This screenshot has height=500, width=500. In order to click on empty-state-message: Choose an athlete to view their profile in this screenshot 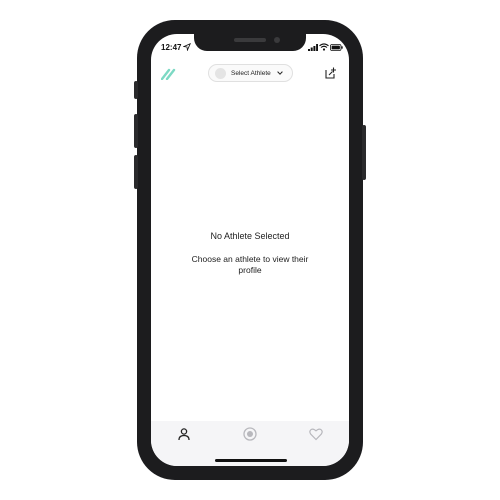, I will do `click(250, 264)`.